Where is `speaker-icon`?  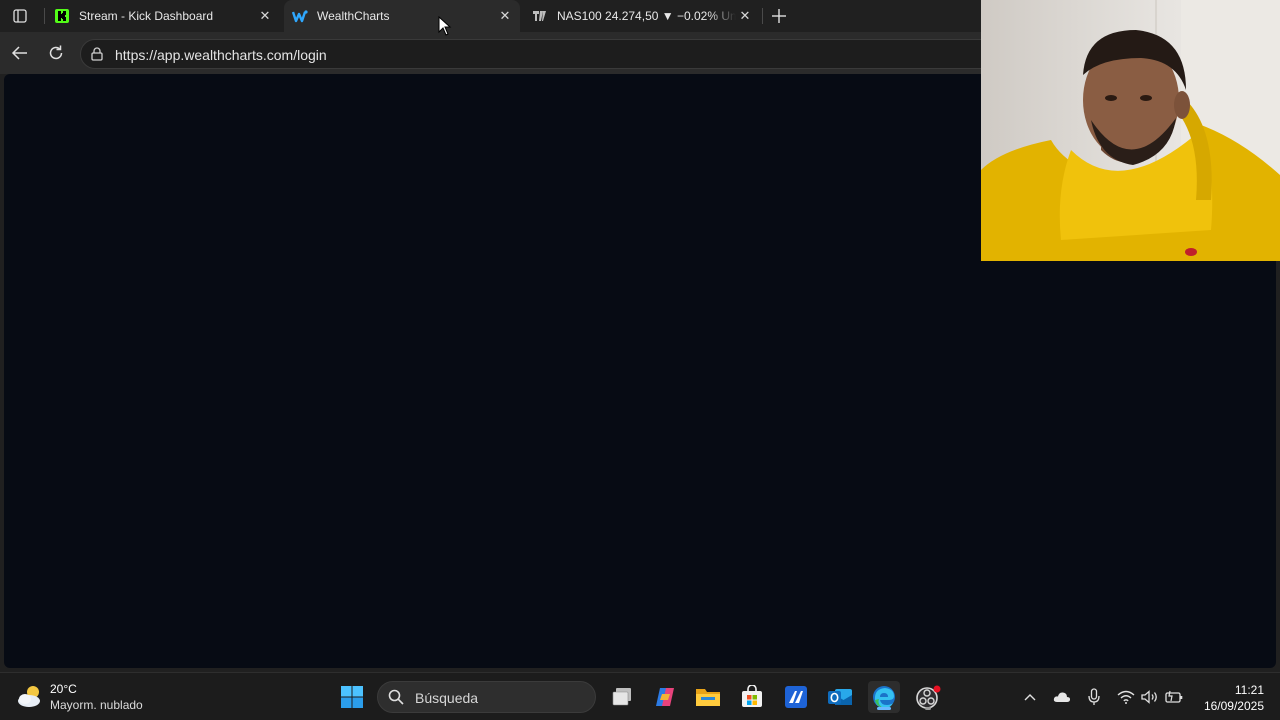 speaker-icon is located at coordinates (1149, 697).